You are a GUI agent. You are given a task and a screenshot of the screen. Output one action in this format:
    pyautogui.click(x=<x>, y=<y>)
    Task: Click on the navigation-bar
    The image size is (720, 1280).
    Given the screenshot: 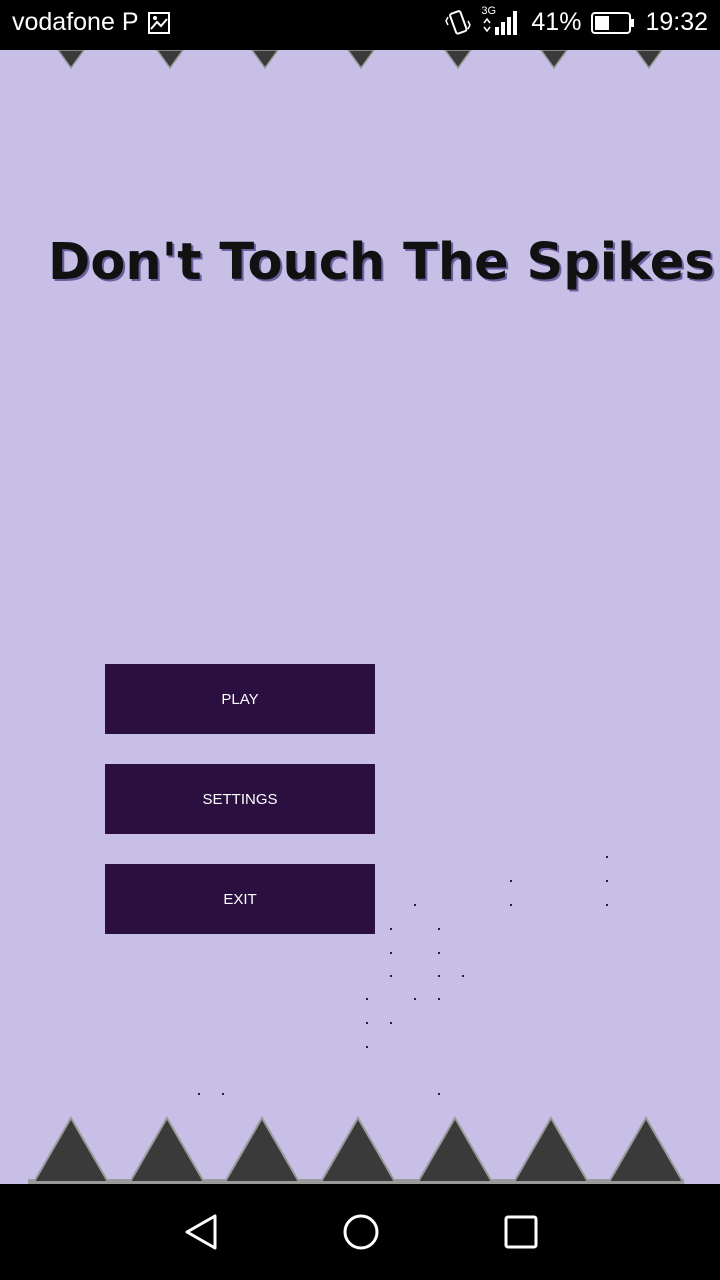 What is the action you would take?
    pyautogui.click(x=360, y=1232)
    